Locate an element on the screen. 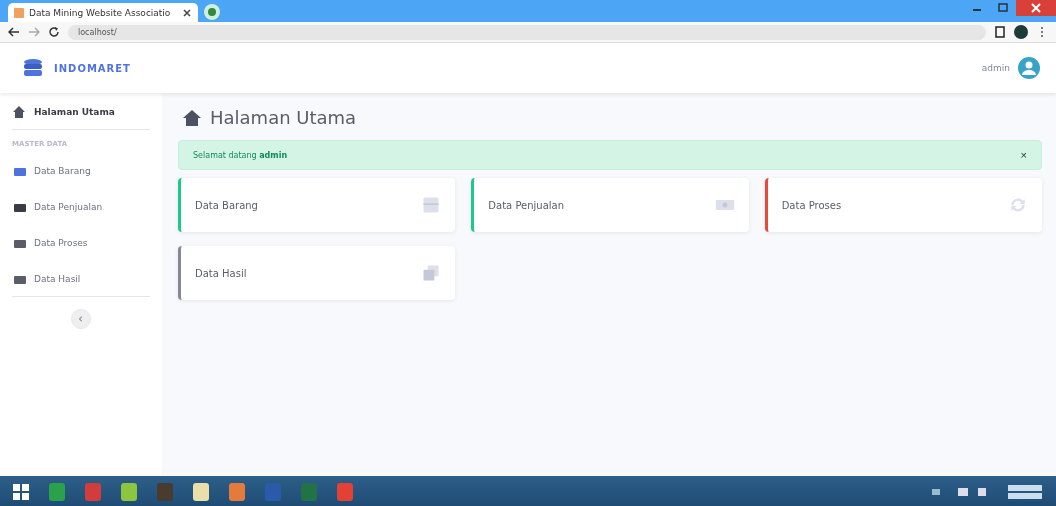  sidebar-toggle-button is located at coordinates (81, 319).